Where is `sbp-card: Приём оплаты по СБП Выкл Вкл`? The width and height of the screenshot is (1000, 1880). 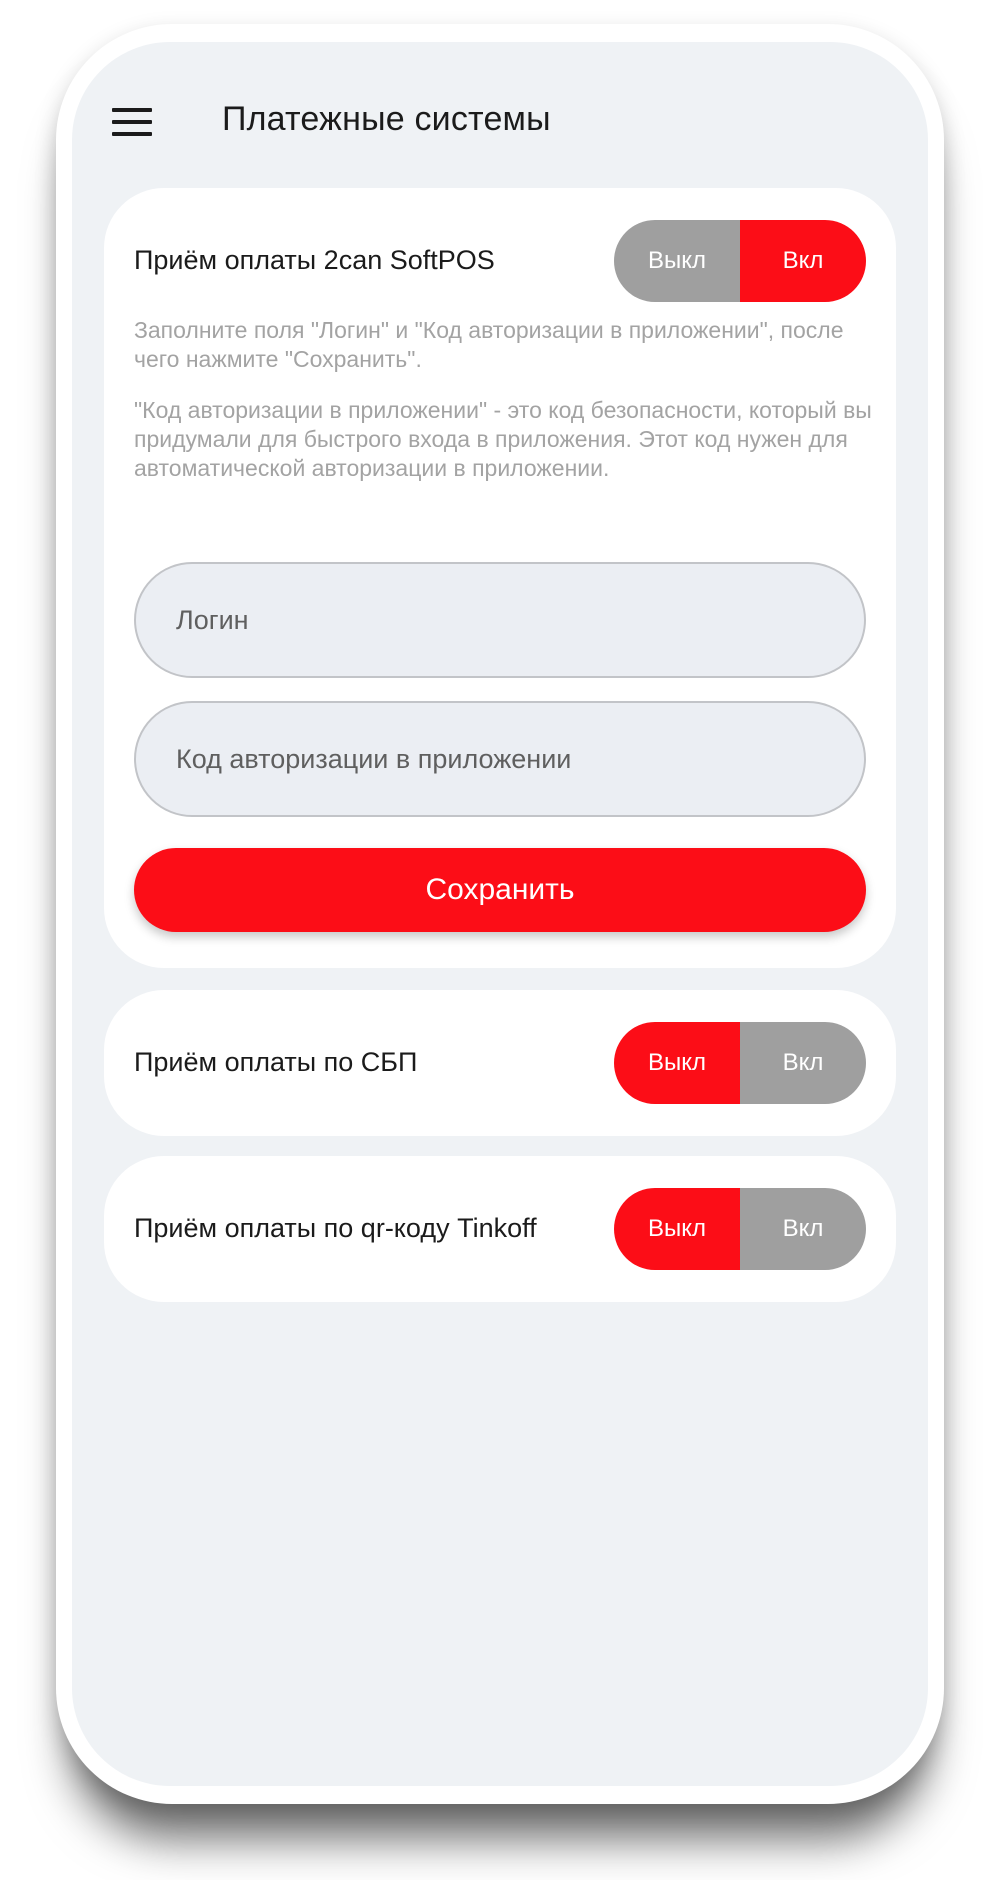
sbp-card: Приём оплаты по СБП Выкл Вкл is located at coordinates (500, 1063).